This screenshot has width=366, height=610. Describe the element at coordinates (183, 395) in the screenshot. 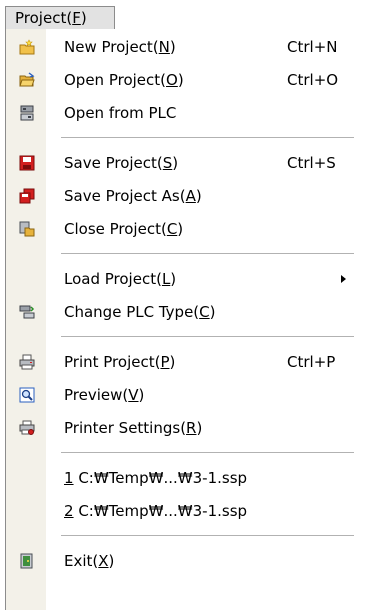

I see `menu-item-preview: Preview(V)` at that location.